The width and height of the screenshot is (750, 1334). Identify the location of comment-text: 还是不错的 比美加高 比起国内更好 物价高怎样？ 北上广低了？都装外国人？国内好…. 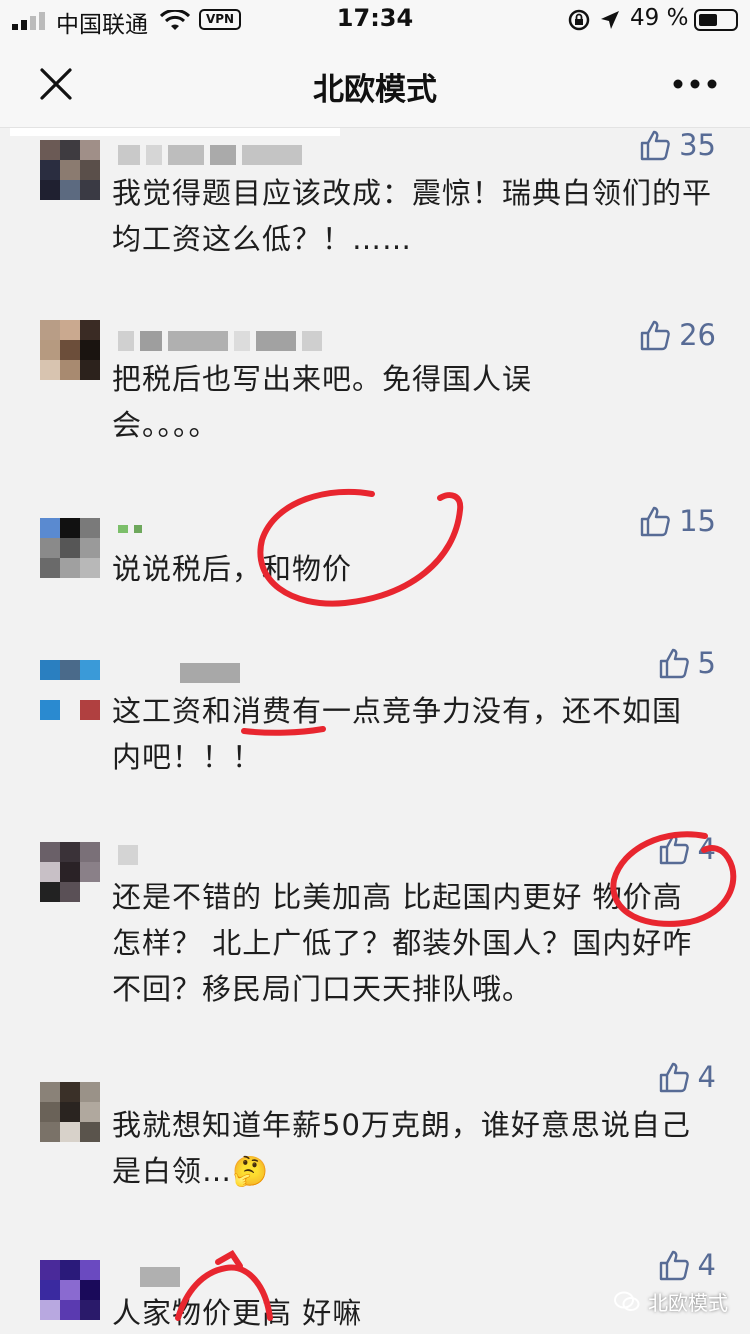
(402, 943).